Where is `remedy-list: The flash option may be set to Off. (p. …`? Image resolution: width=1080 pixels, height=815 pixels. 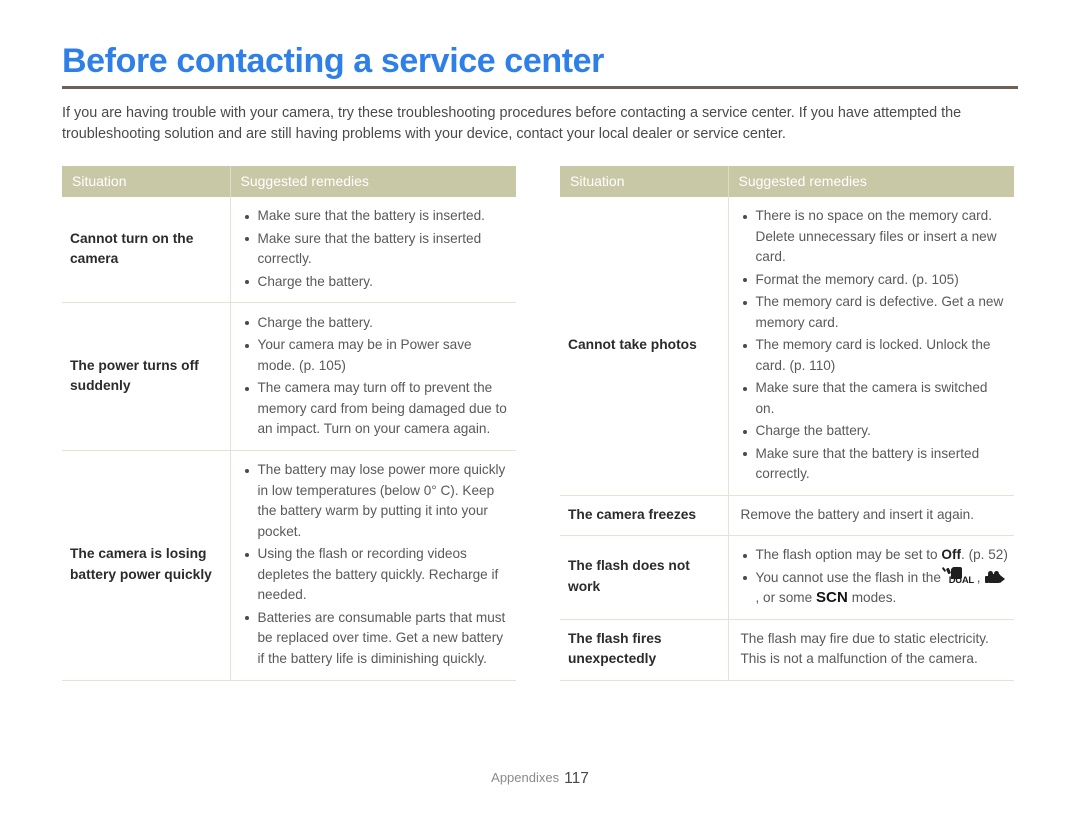 remedy-list: The flash option may be set to Off. (p. … is located at coordinates (876, 577).